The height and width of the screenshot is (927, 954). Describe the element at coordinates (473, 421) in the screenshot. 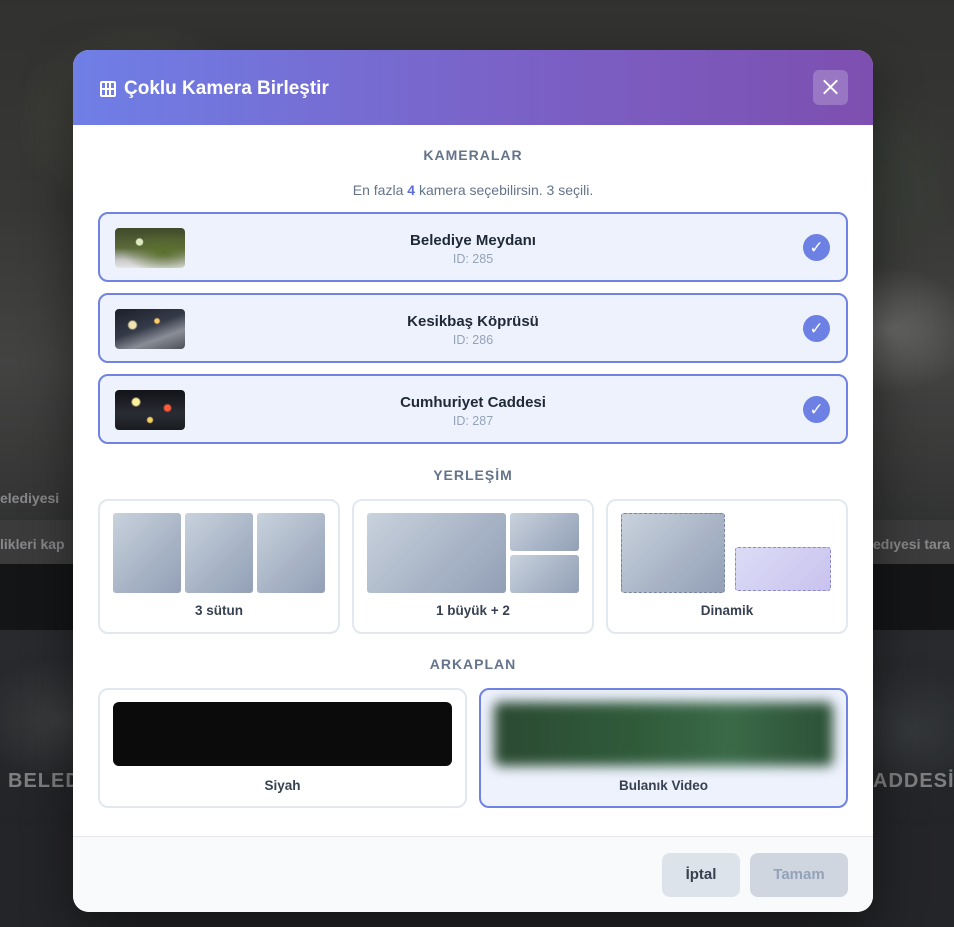

I see `camera-id: ID: 287` at that location.